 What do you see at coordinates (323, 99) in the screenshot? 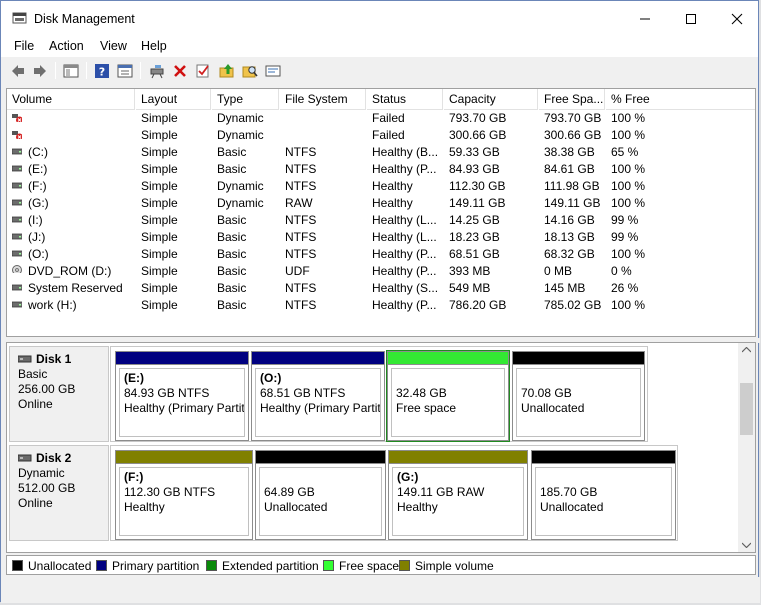
I see `column-header-file-system: File System` at bounding box center [323, 99].